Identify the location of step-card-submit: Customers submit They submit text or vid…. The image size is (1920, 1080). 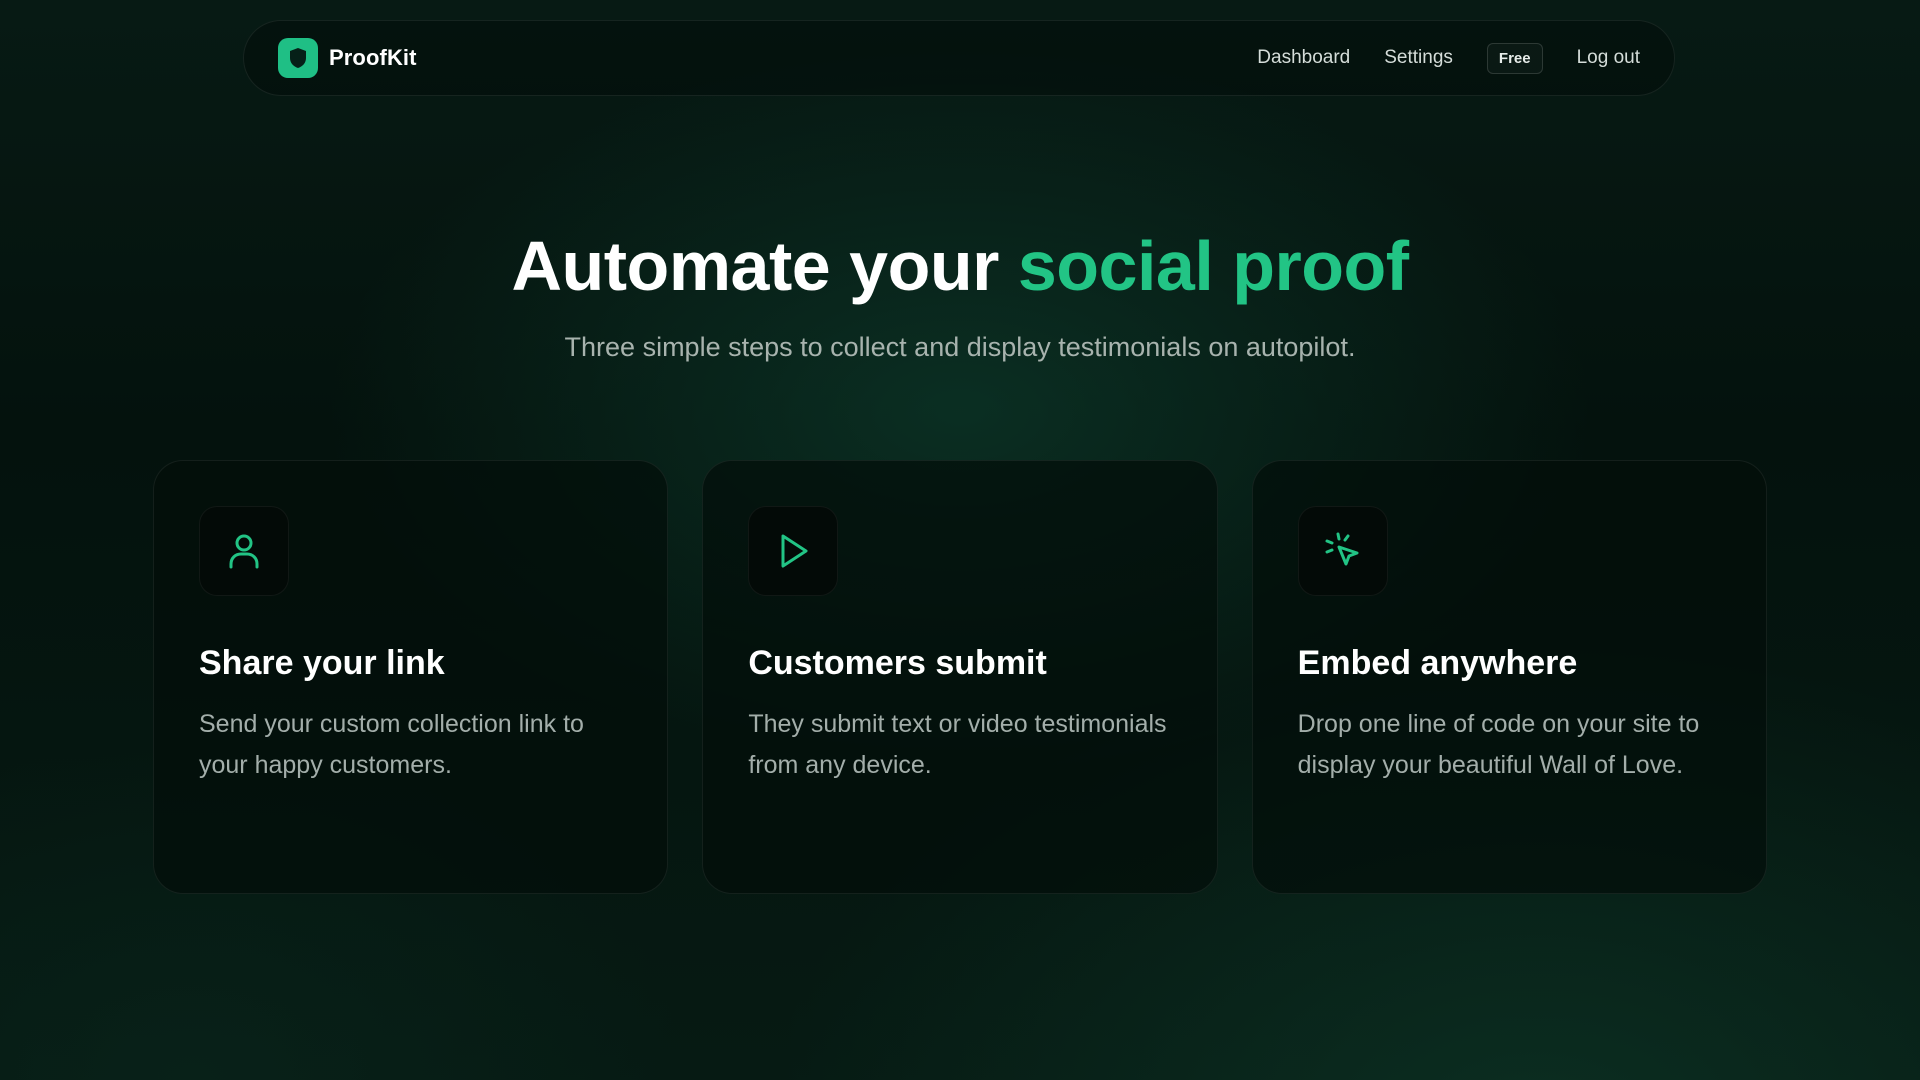
(960, 677).